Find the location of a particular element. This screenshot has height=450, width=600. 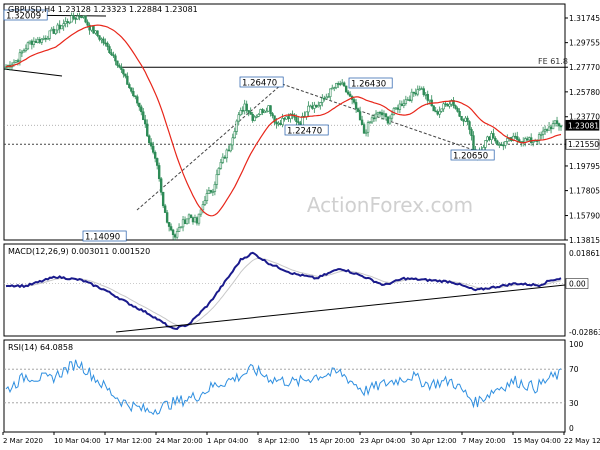

time-tick-label: 1 Apr 04:00 is located at coordinates (227, 441).